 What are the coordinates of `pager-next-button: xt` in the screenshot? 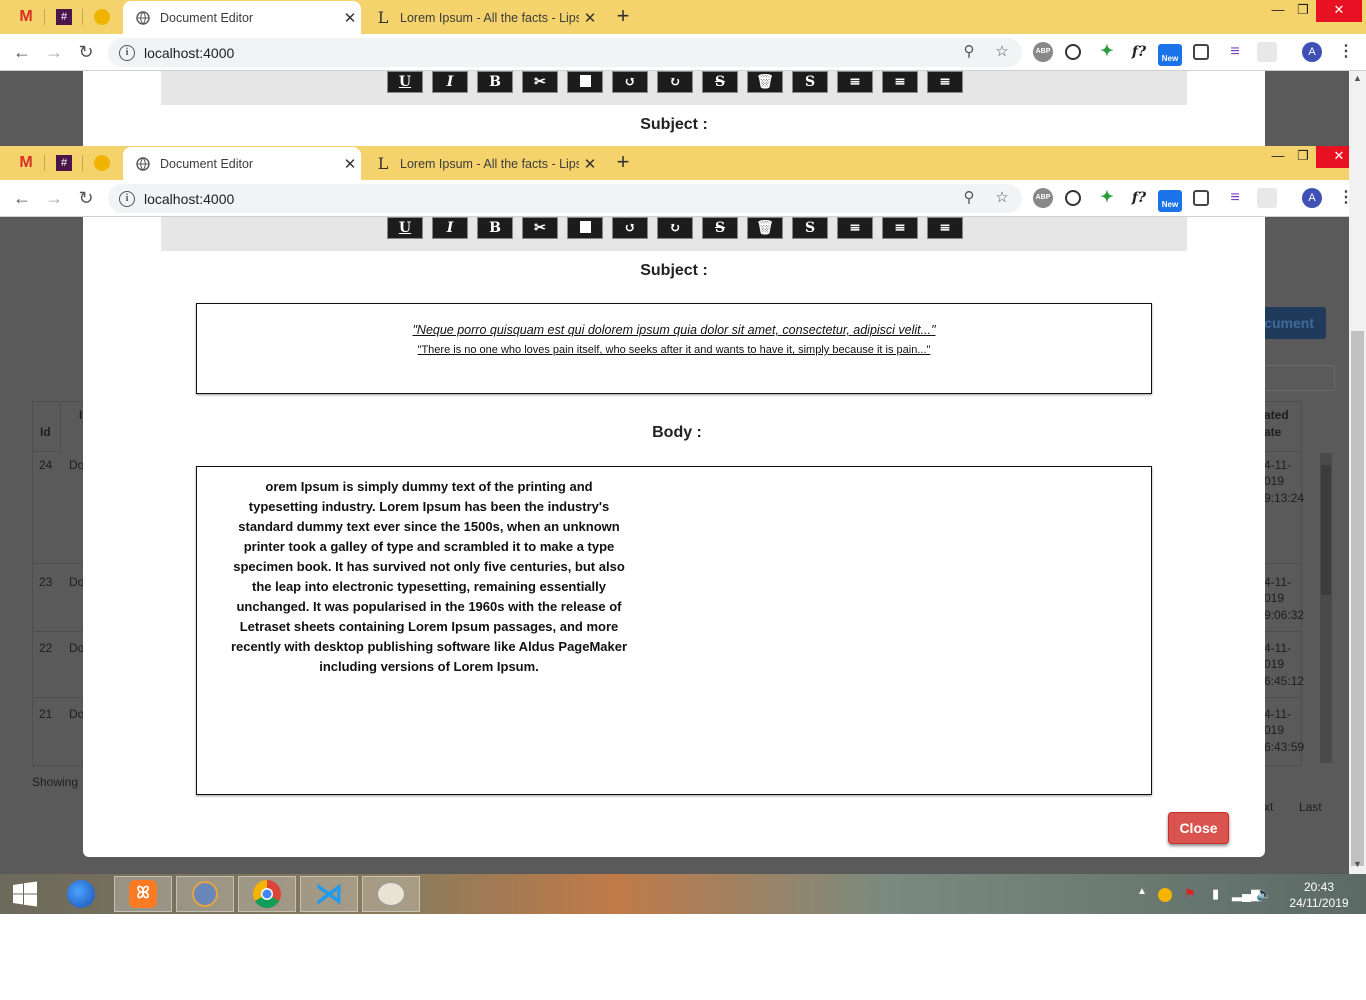 It's located at (1268, 807).